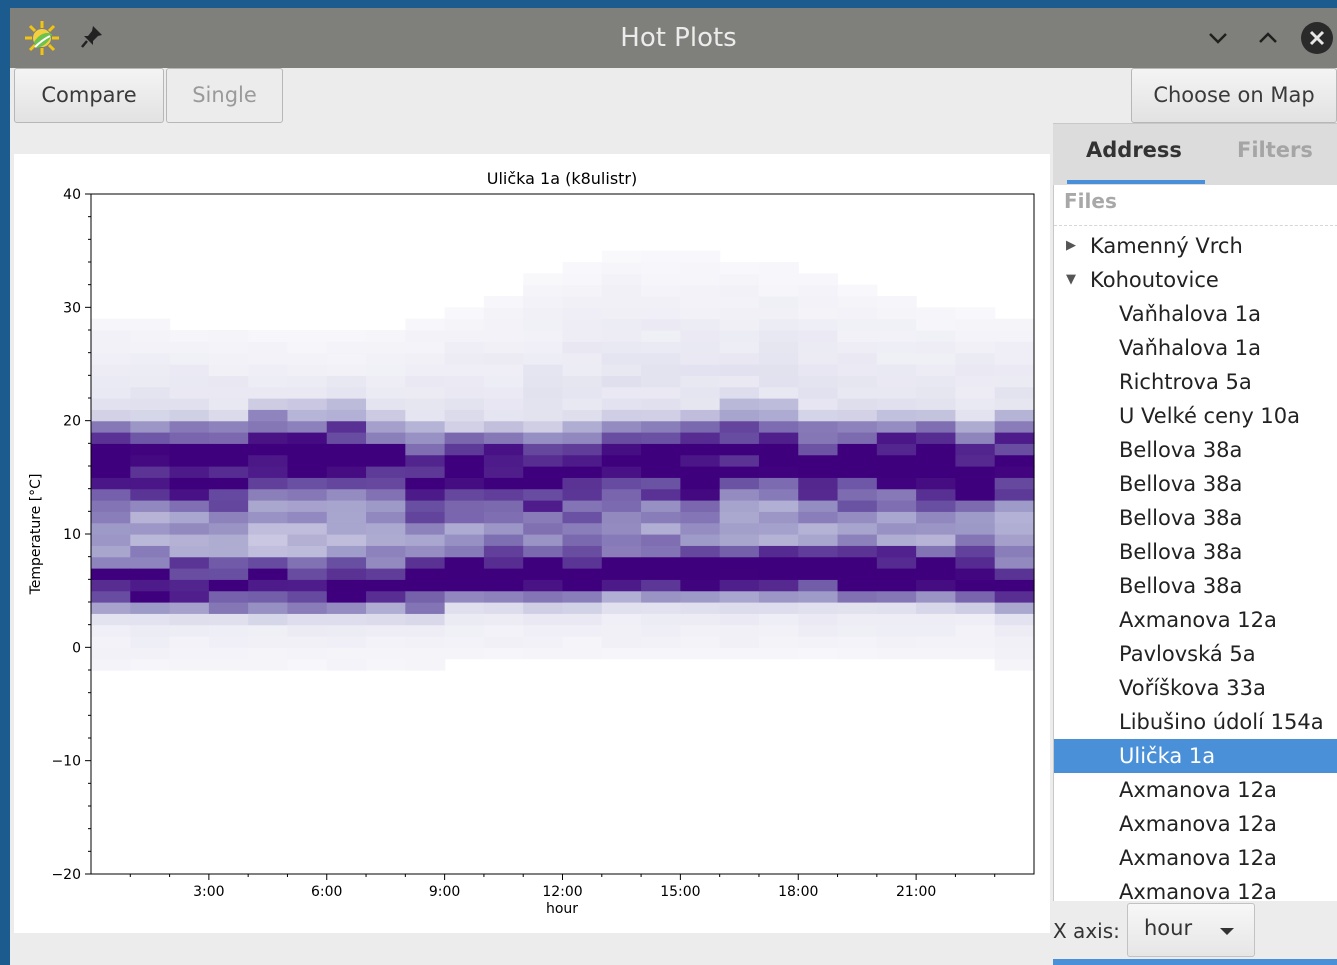  Describe the element at coordinates (1071, 280) in the screenshot. I see `expander-open-icon: ▼` at that location.